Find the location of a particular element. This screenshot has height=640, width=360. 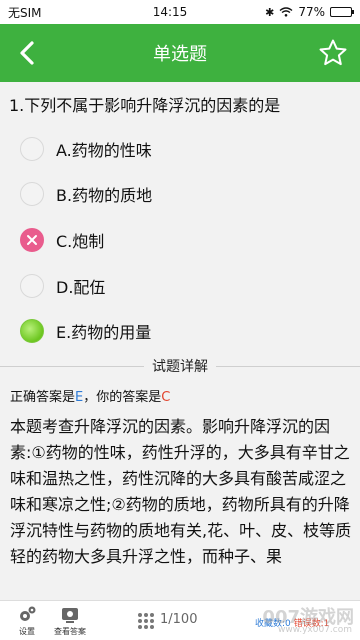

correct-answer-prefix: 正确答案是 is located at coordinates (43, 397).